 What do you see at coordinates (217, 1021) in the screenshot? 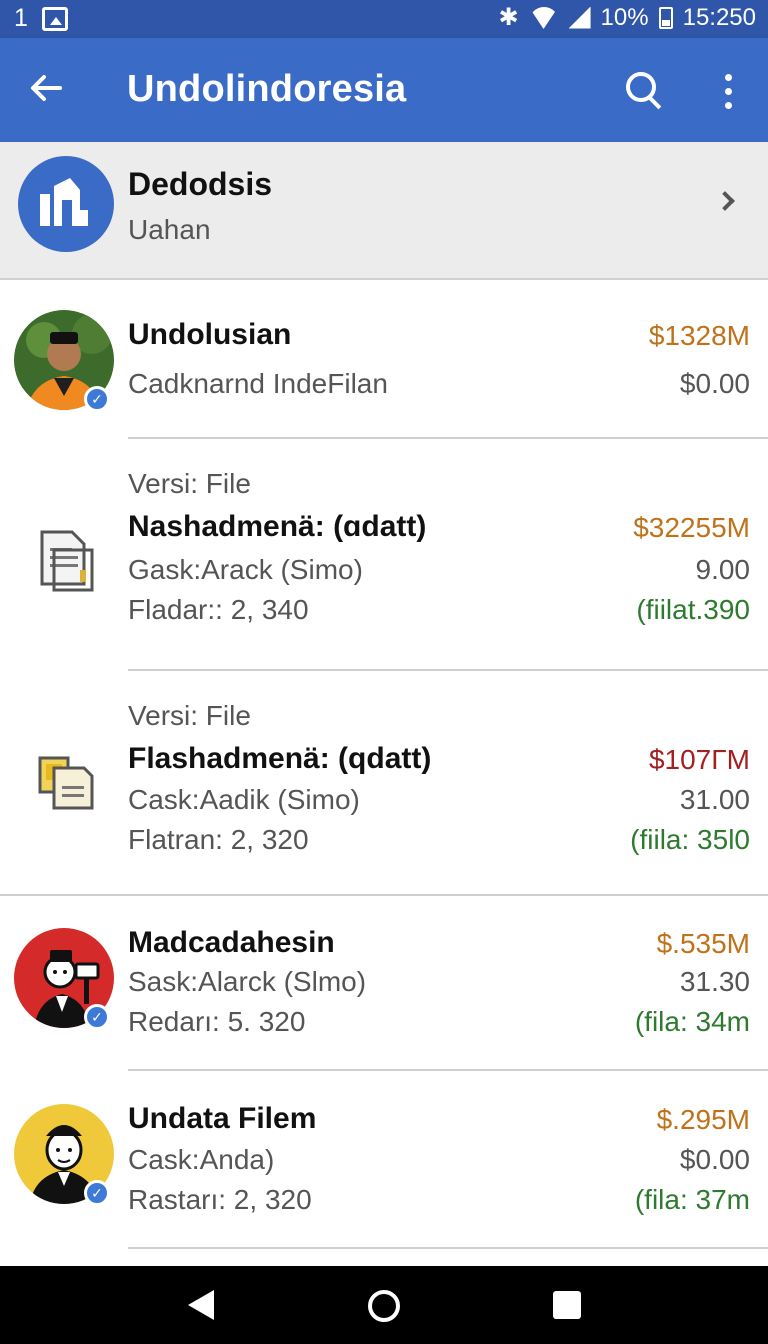
I see `item-detail: Redarı: 5. 320` at bounding box center [217, 1021].